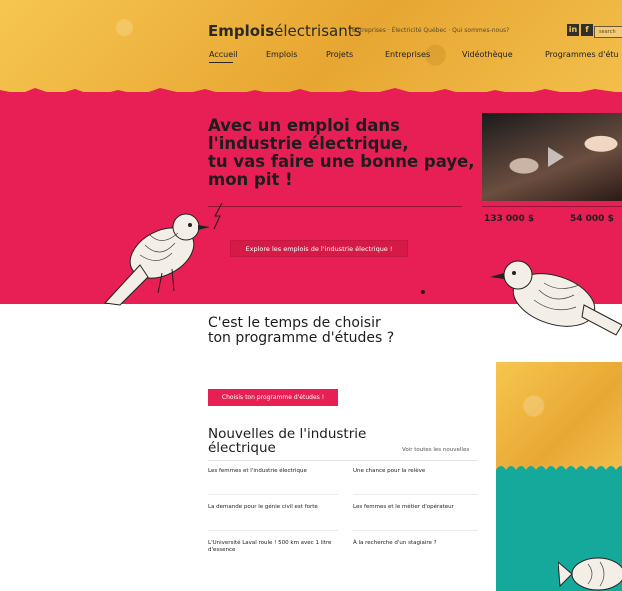  What do you see at coordinates (423, 292) in the screenshot?
I see `carousel-dot` at bounding box center [423, 292].